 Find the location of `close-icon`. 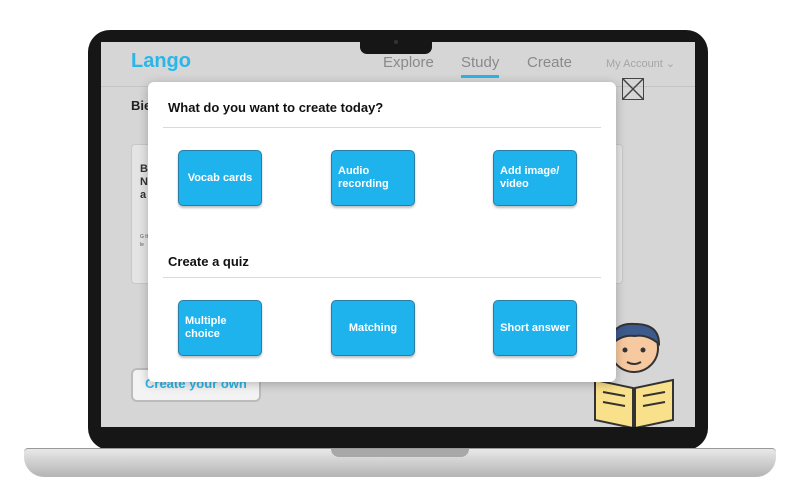

close-icon is located at coordinates (633, 89).